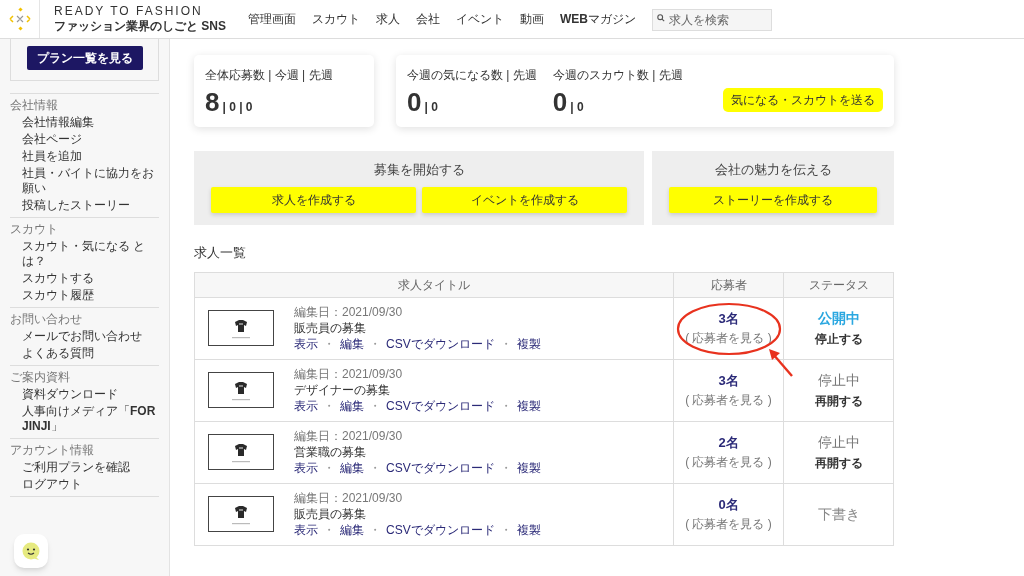 The height and width of the screenshot is (576, 1024). What do you see at coordinates (598, 19) in the screenshot?
I see `nav-link: WEBマガジン` at bounding box center [598, 19].